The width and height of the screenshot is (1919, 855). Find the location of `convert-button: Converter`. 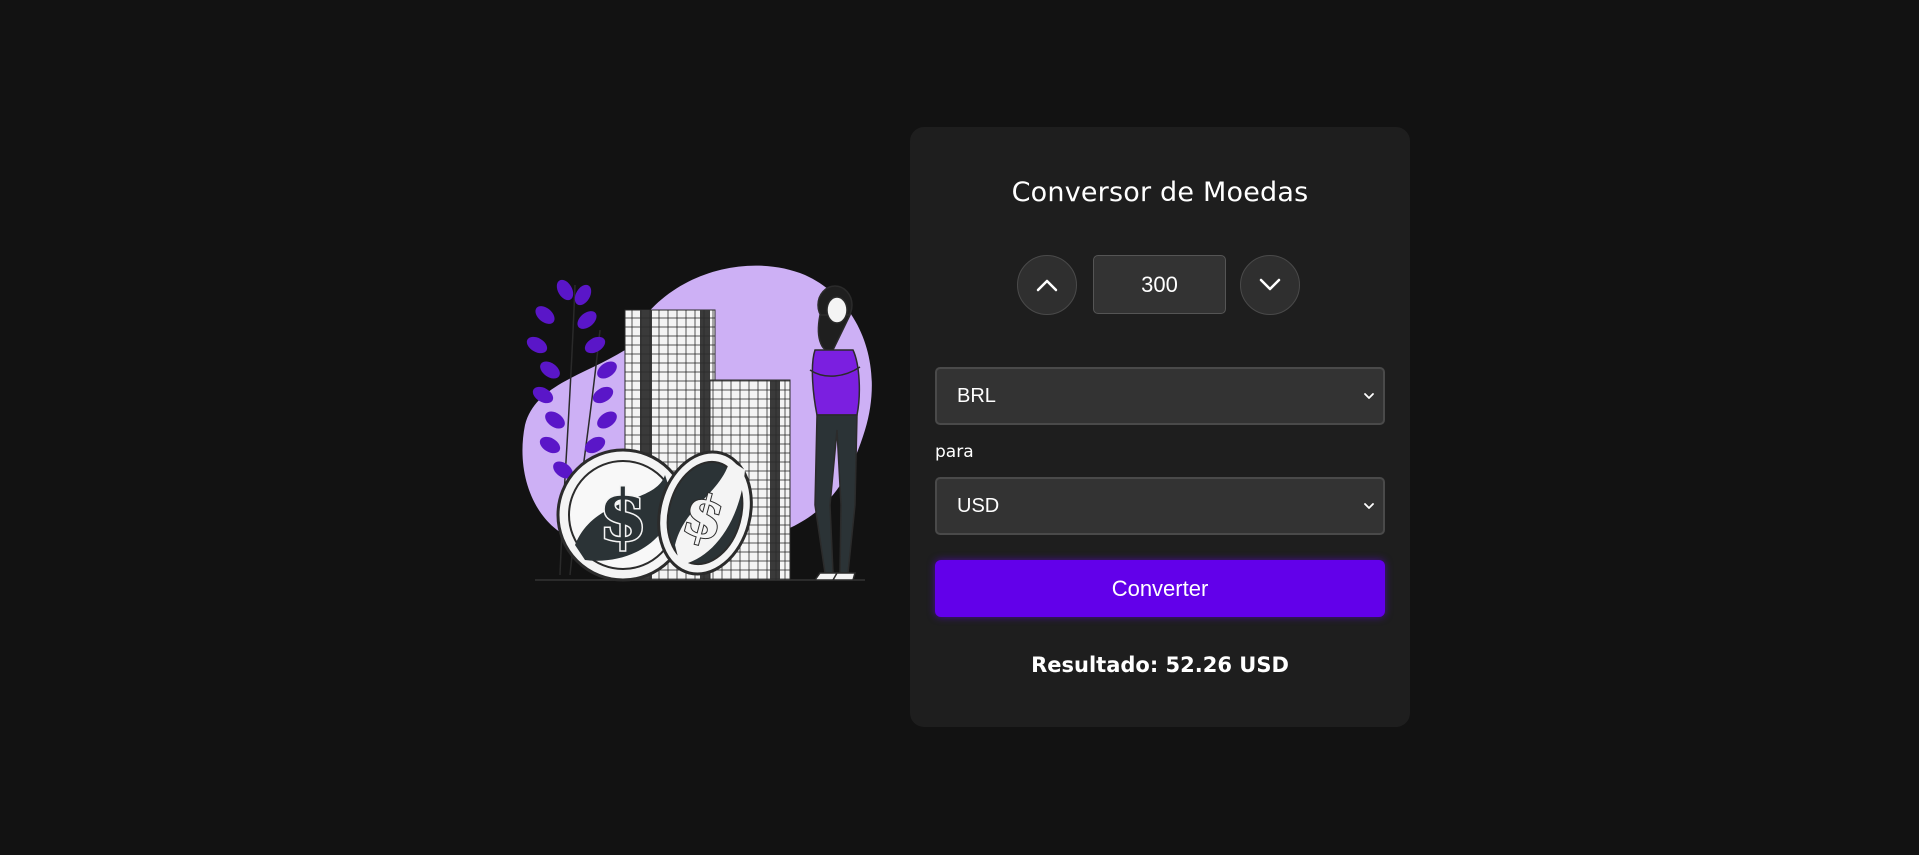

convert-button: Converter is located at coordinates (1160, 588).